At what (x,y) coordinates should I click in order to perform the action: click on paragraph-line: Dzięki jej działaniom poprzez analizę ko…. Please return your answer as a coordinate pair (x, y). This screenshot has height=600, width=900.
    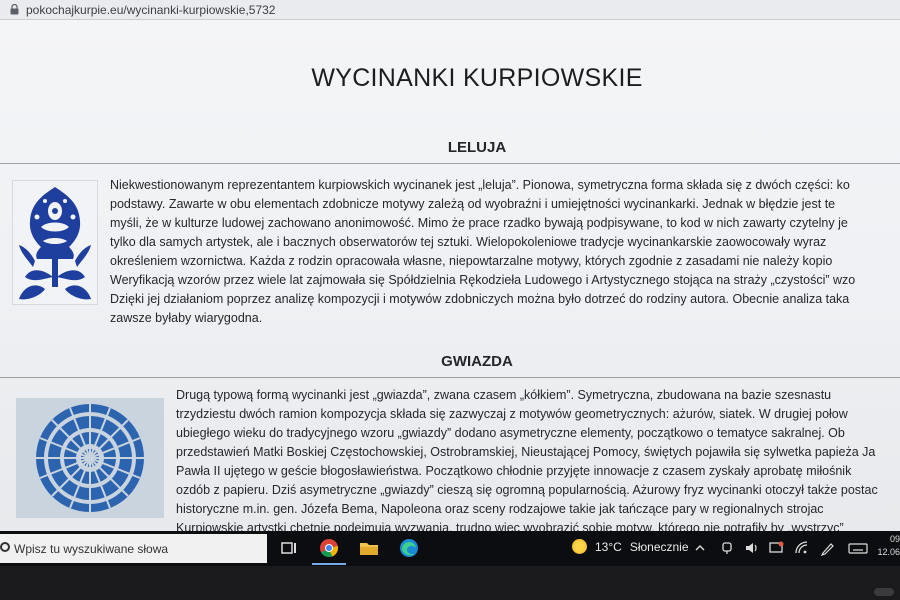
    Looking at the image, I should click on (480, 299).